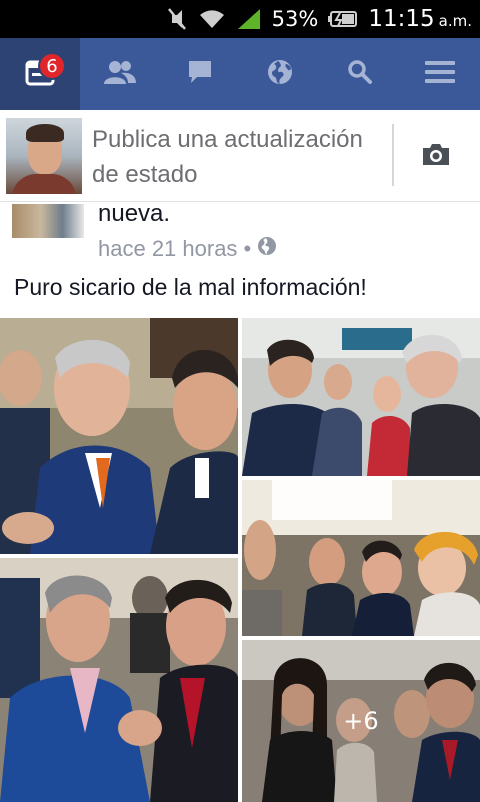 This screenshot has width=480, height=802. I want to click on top-nav-bar: 6, so click(240, 74).